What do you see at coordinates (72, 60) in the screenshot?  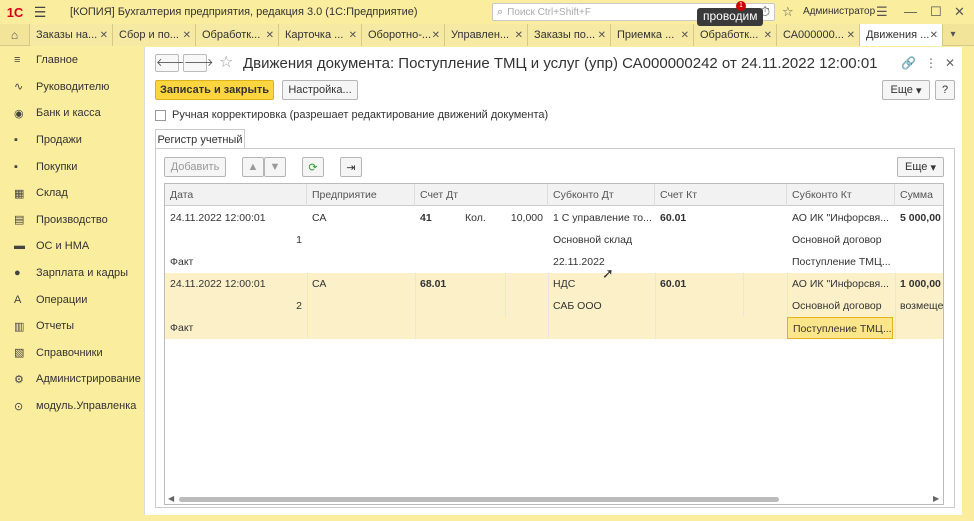 I see `sidebar-item: ≡ Главное` at bounding box center [72, 60].